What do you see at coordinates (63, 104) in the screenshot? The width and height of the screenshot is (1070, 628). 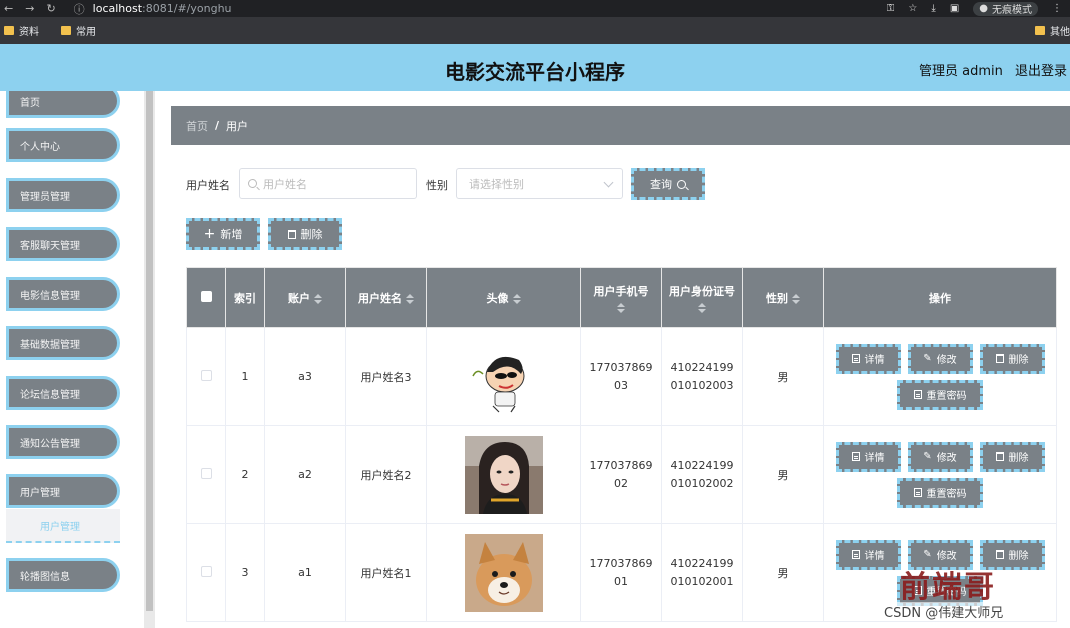 I see `sidebar-item-home: 首页` at bounding box center [63, 104].